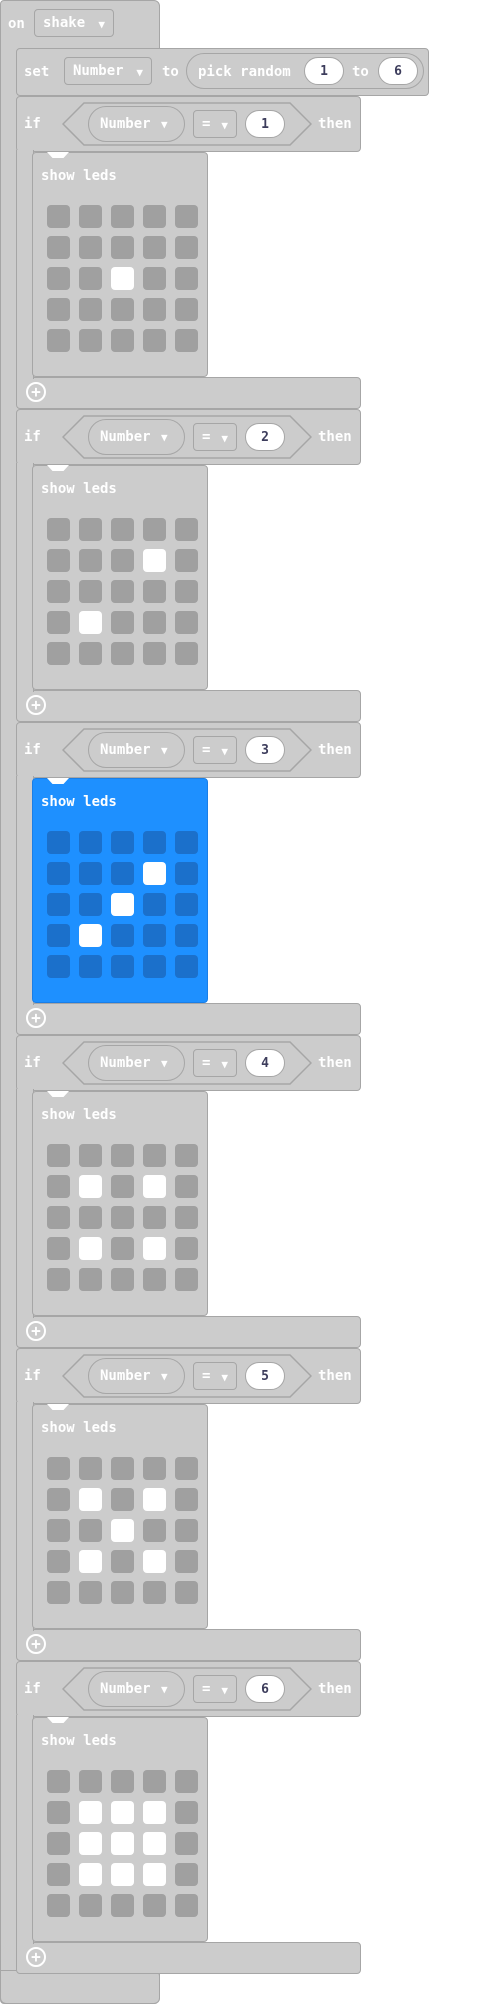 Image resolution: width=481 pixels, height=2006 pixels. What do you see at coordinates (265, 1376) in the screenshot?
I see `compare-value-input: 5` at bounding box center [265, 1376].